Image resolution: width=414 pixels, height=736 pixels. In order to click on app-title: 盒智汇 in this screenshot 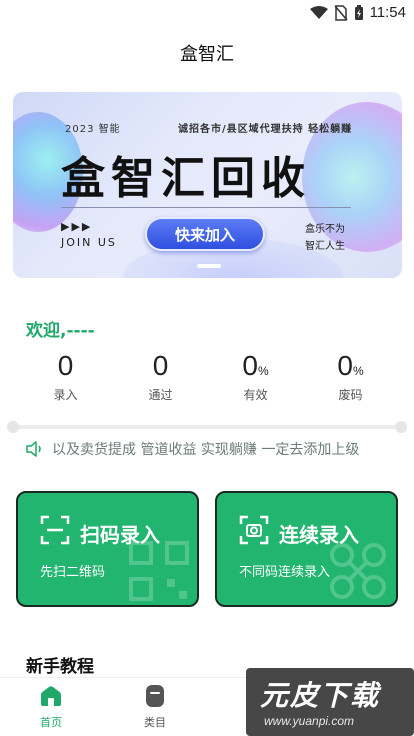, I will do `click(207, 54)`.